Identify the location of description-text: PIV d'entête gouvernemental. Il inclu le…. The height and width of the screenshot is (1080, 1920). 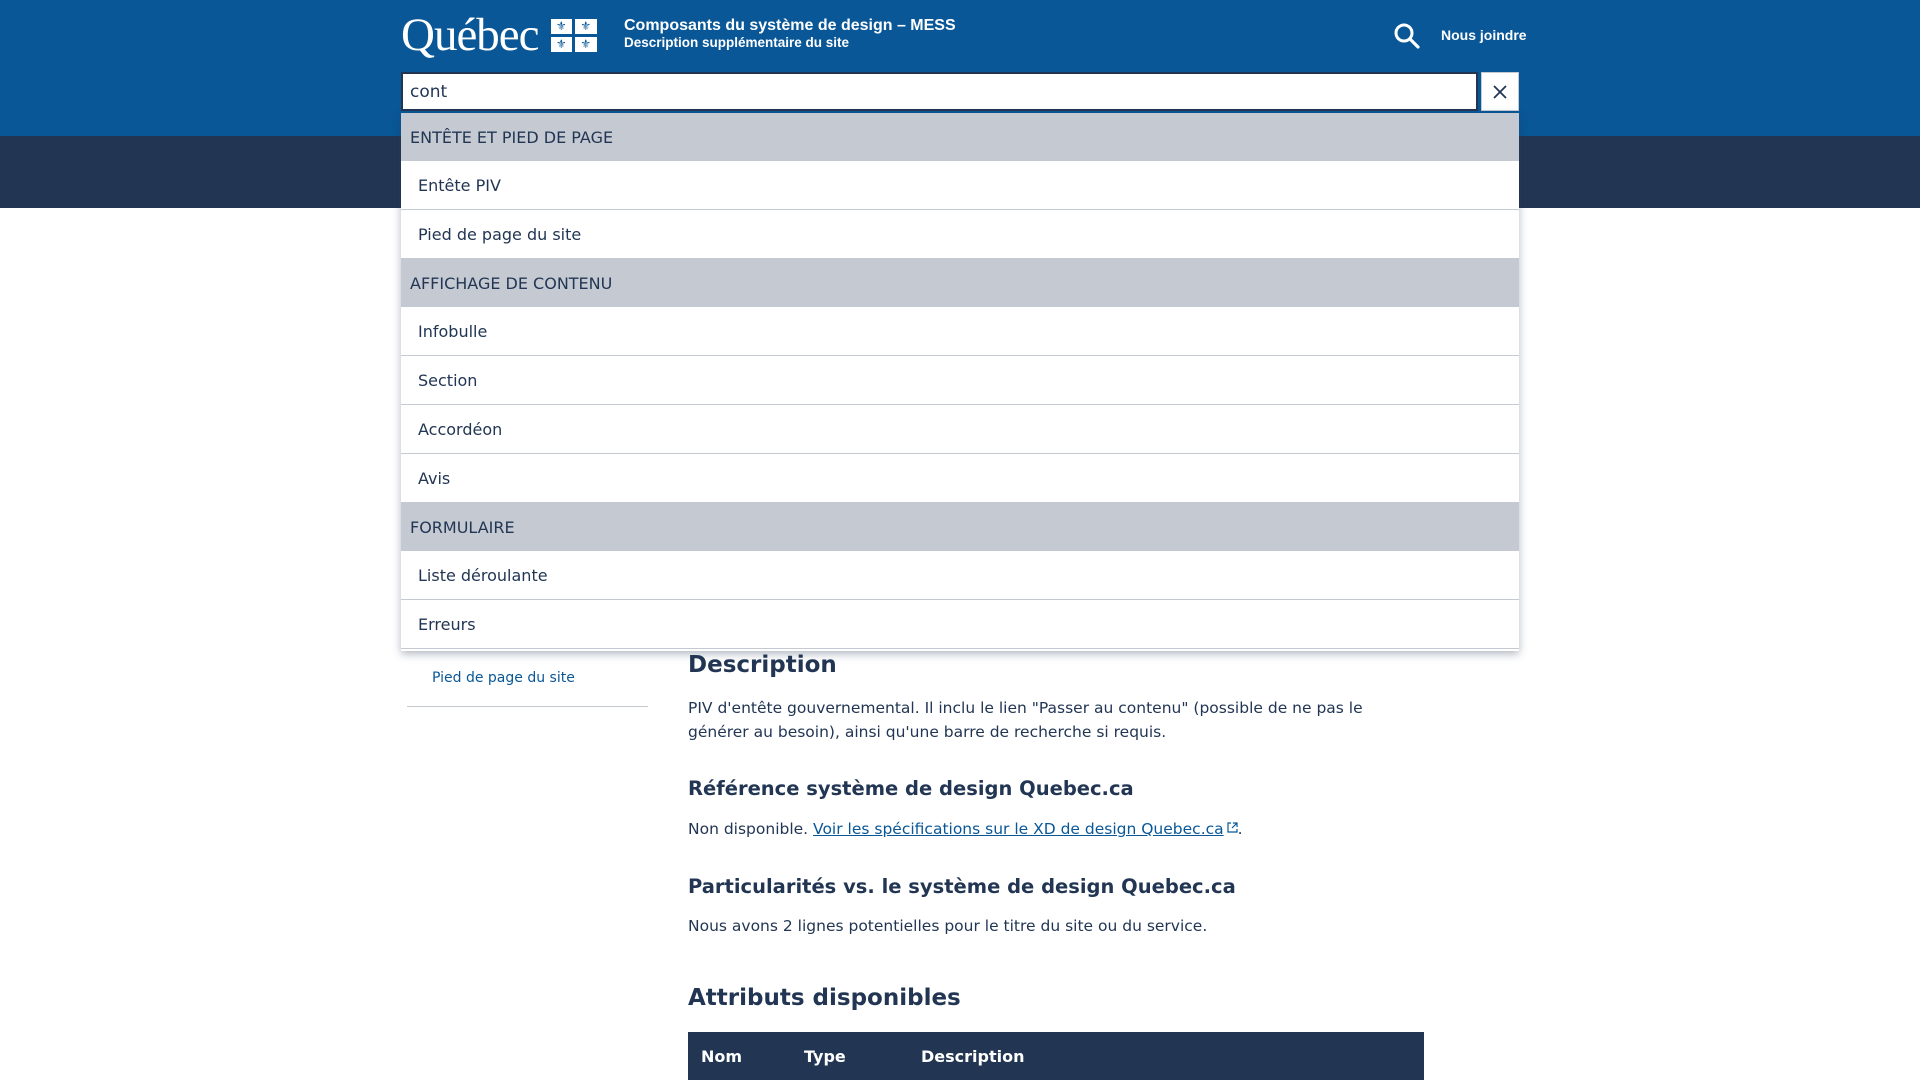
(1025, 720).